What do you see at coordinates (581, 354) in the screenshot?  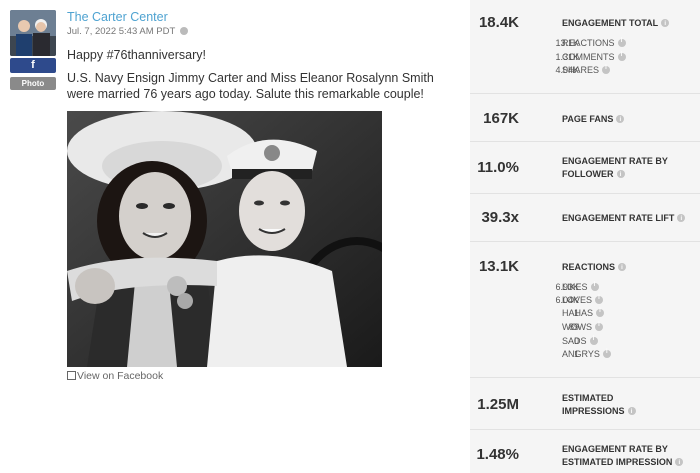 I see `angrys-label-text: ANGRYS` at bounding box center [581, 354].